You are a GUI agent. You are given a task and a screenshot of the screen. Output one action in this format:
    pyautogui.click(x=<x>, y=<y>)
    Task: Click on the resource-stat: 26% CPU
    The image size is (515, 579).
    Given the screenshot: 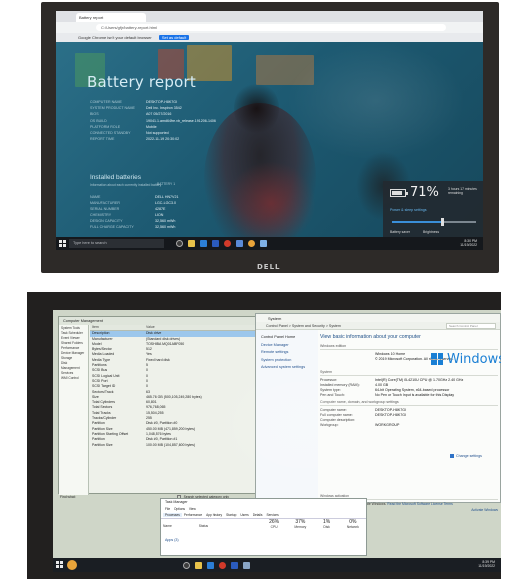 What is the action you would take?
    pyautogui.click(x=274, y=527)
    